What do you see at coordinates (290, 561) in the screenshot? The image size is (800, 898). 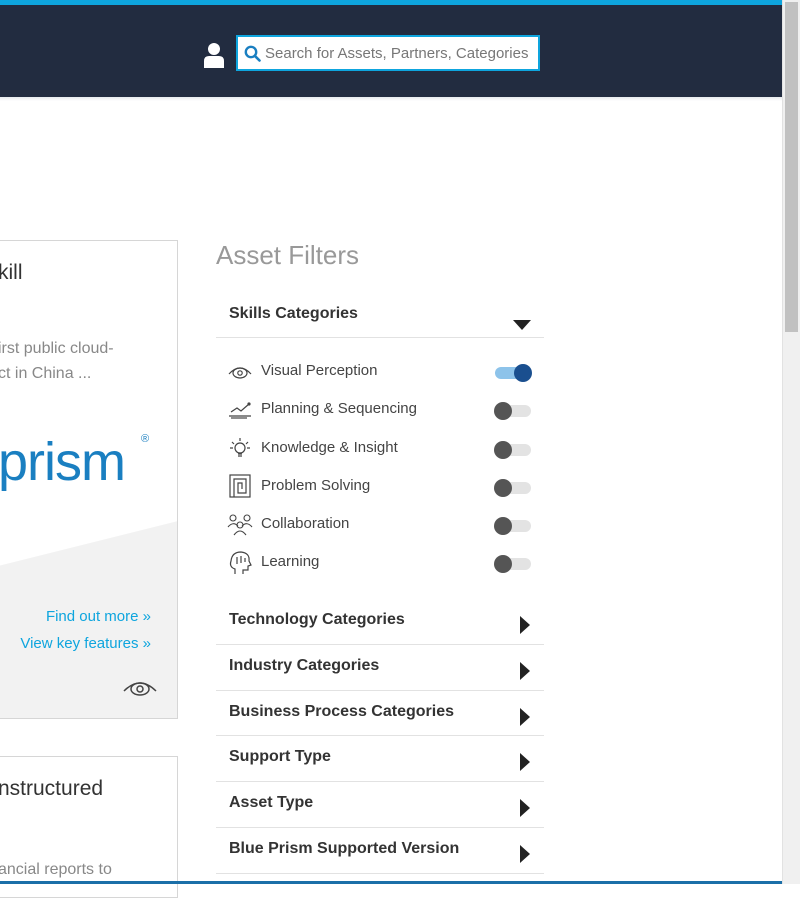 I see `skill-label: Learning` at bounding box center [290, 561].